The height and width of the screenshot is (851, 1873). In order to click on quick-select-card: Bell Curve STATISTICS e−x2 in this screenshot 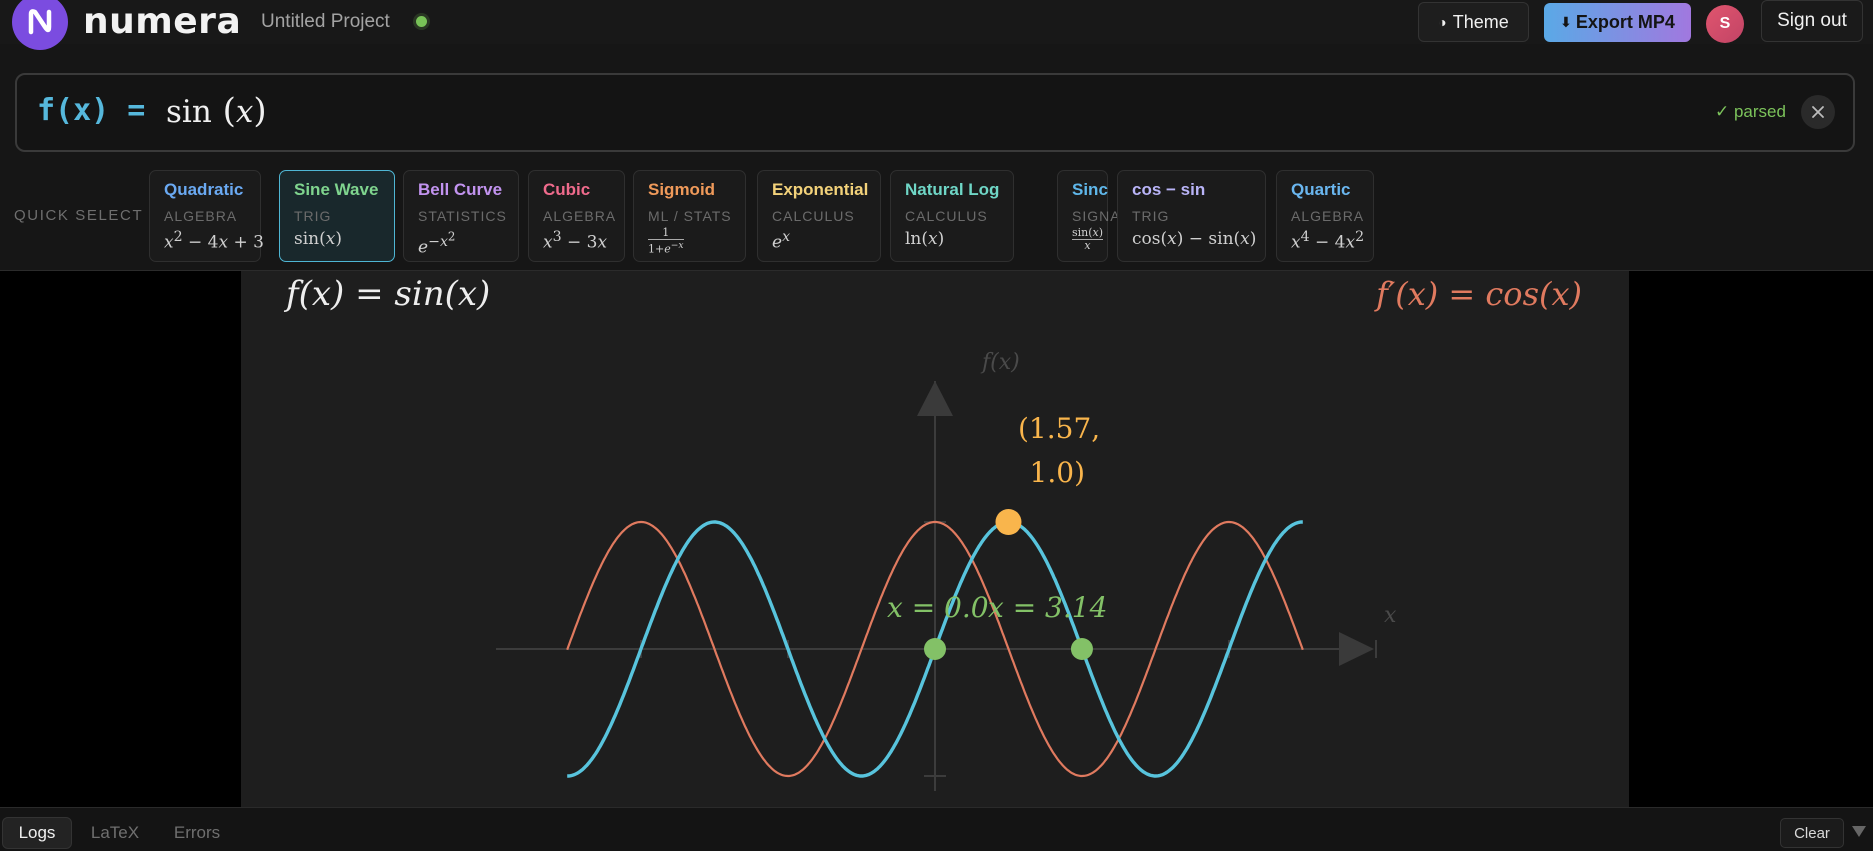, I will do `click(461, 216)`.